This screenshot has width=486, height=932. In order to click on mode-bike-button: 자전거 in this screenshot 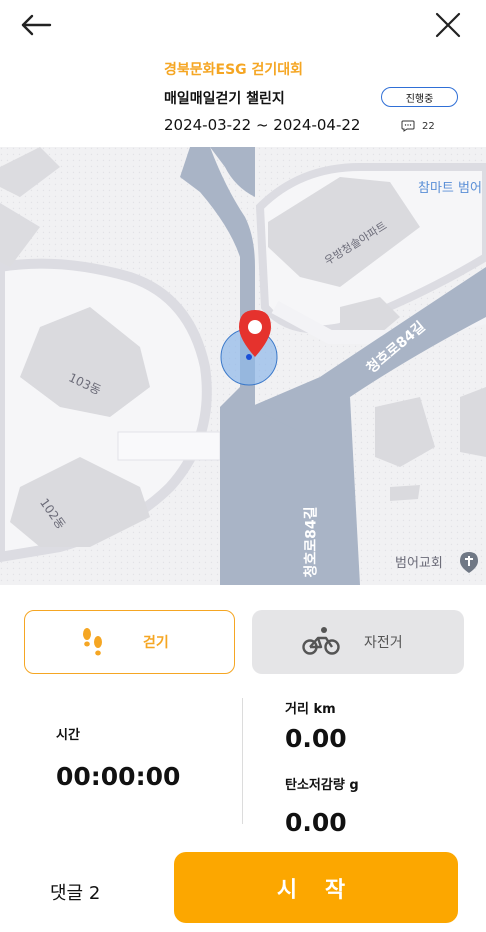, I will do `click(358, 642)`.